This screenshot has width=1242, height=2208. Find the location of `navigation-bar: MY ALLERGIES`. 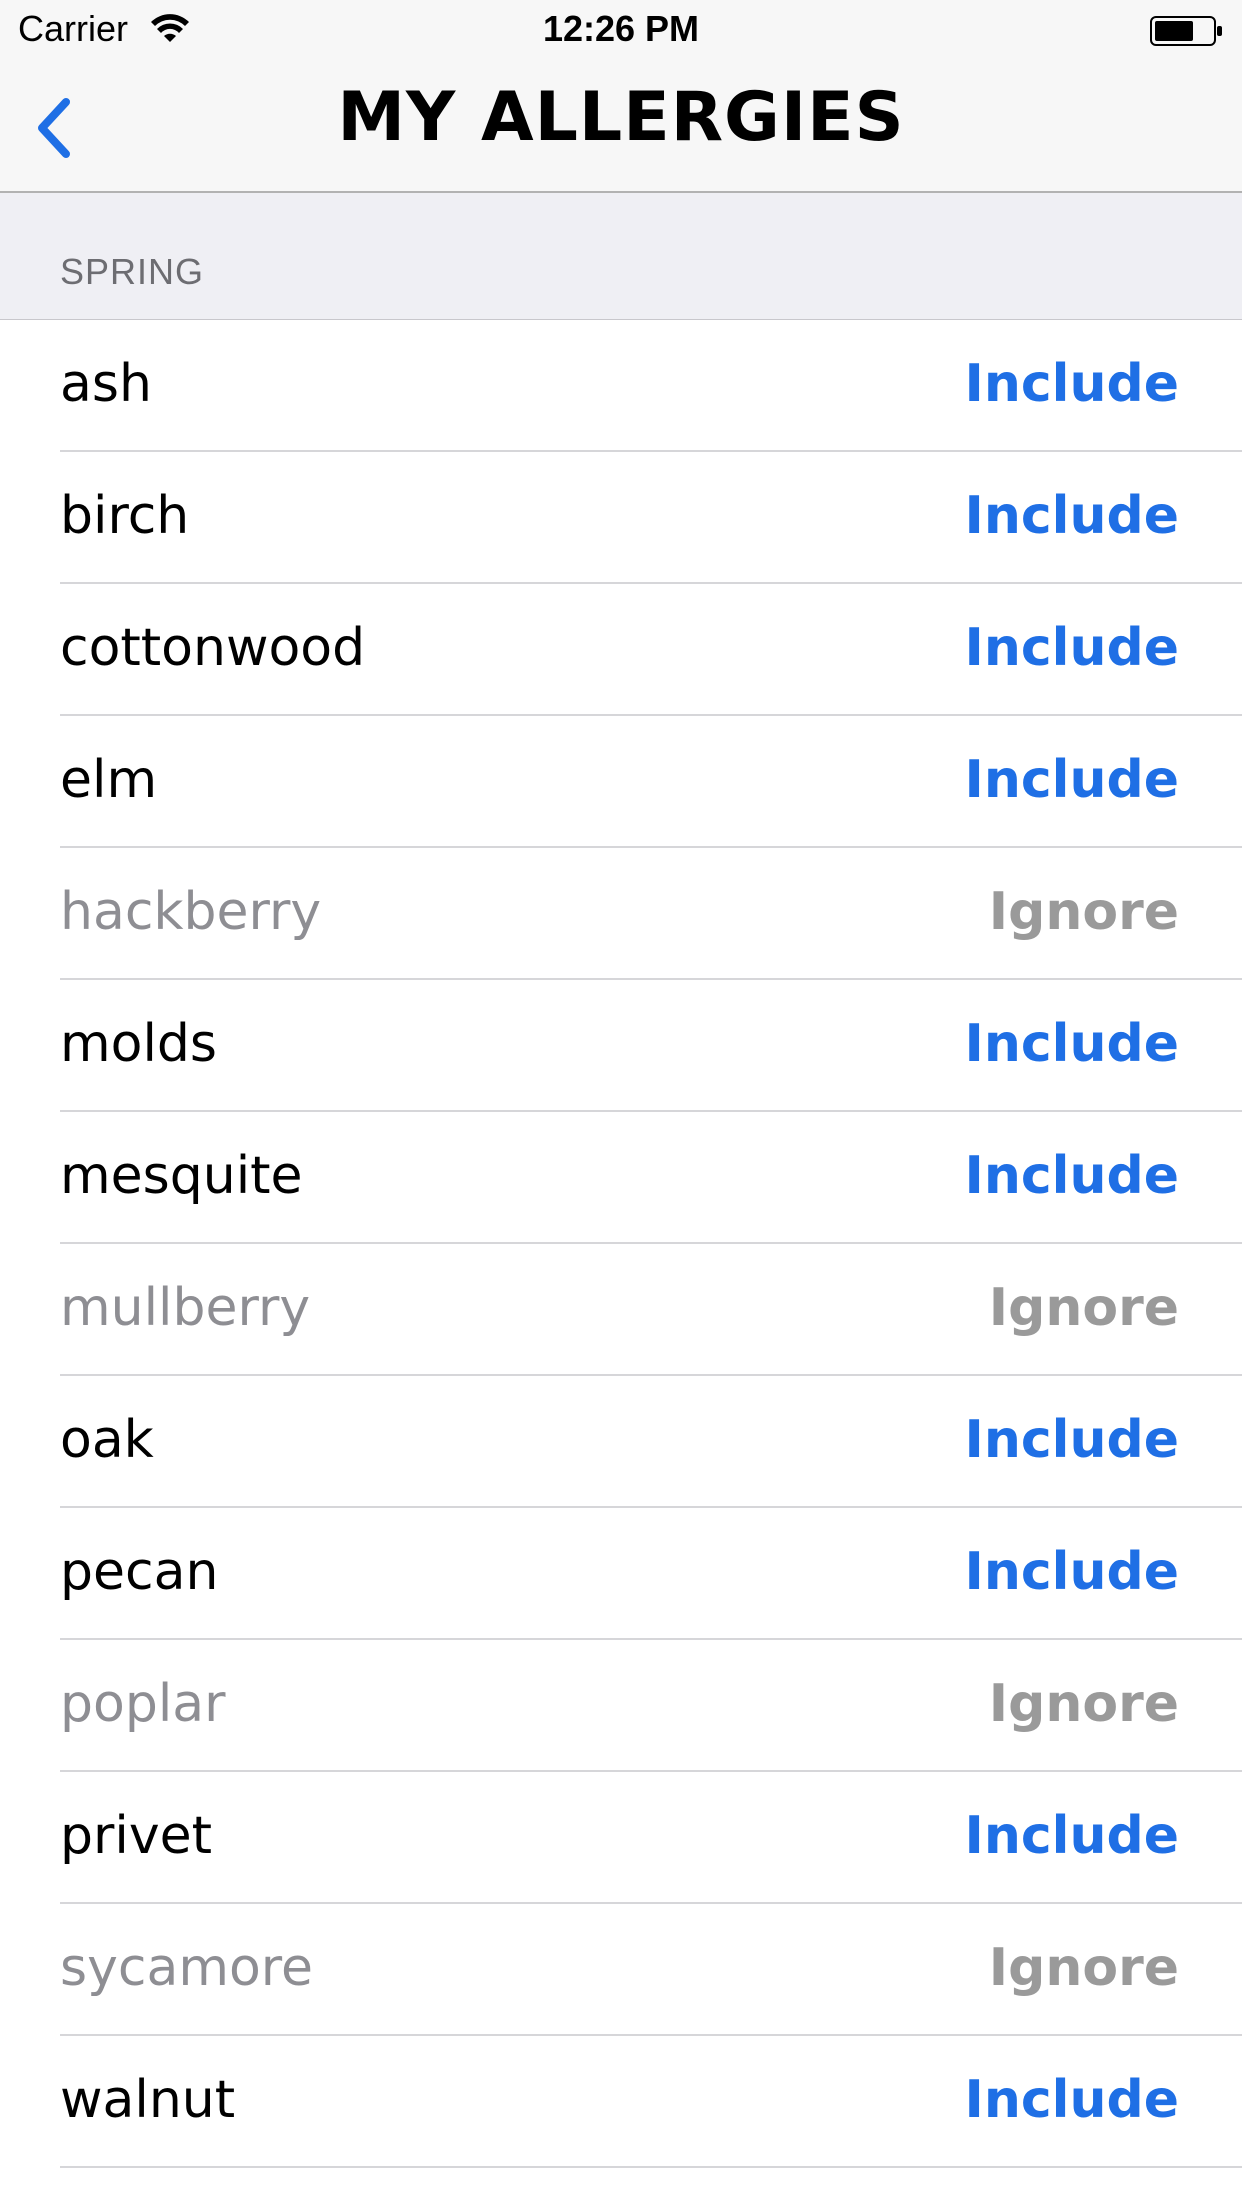

navigation-bar: MY ALLERGIES is located at coordinates (621, 126).